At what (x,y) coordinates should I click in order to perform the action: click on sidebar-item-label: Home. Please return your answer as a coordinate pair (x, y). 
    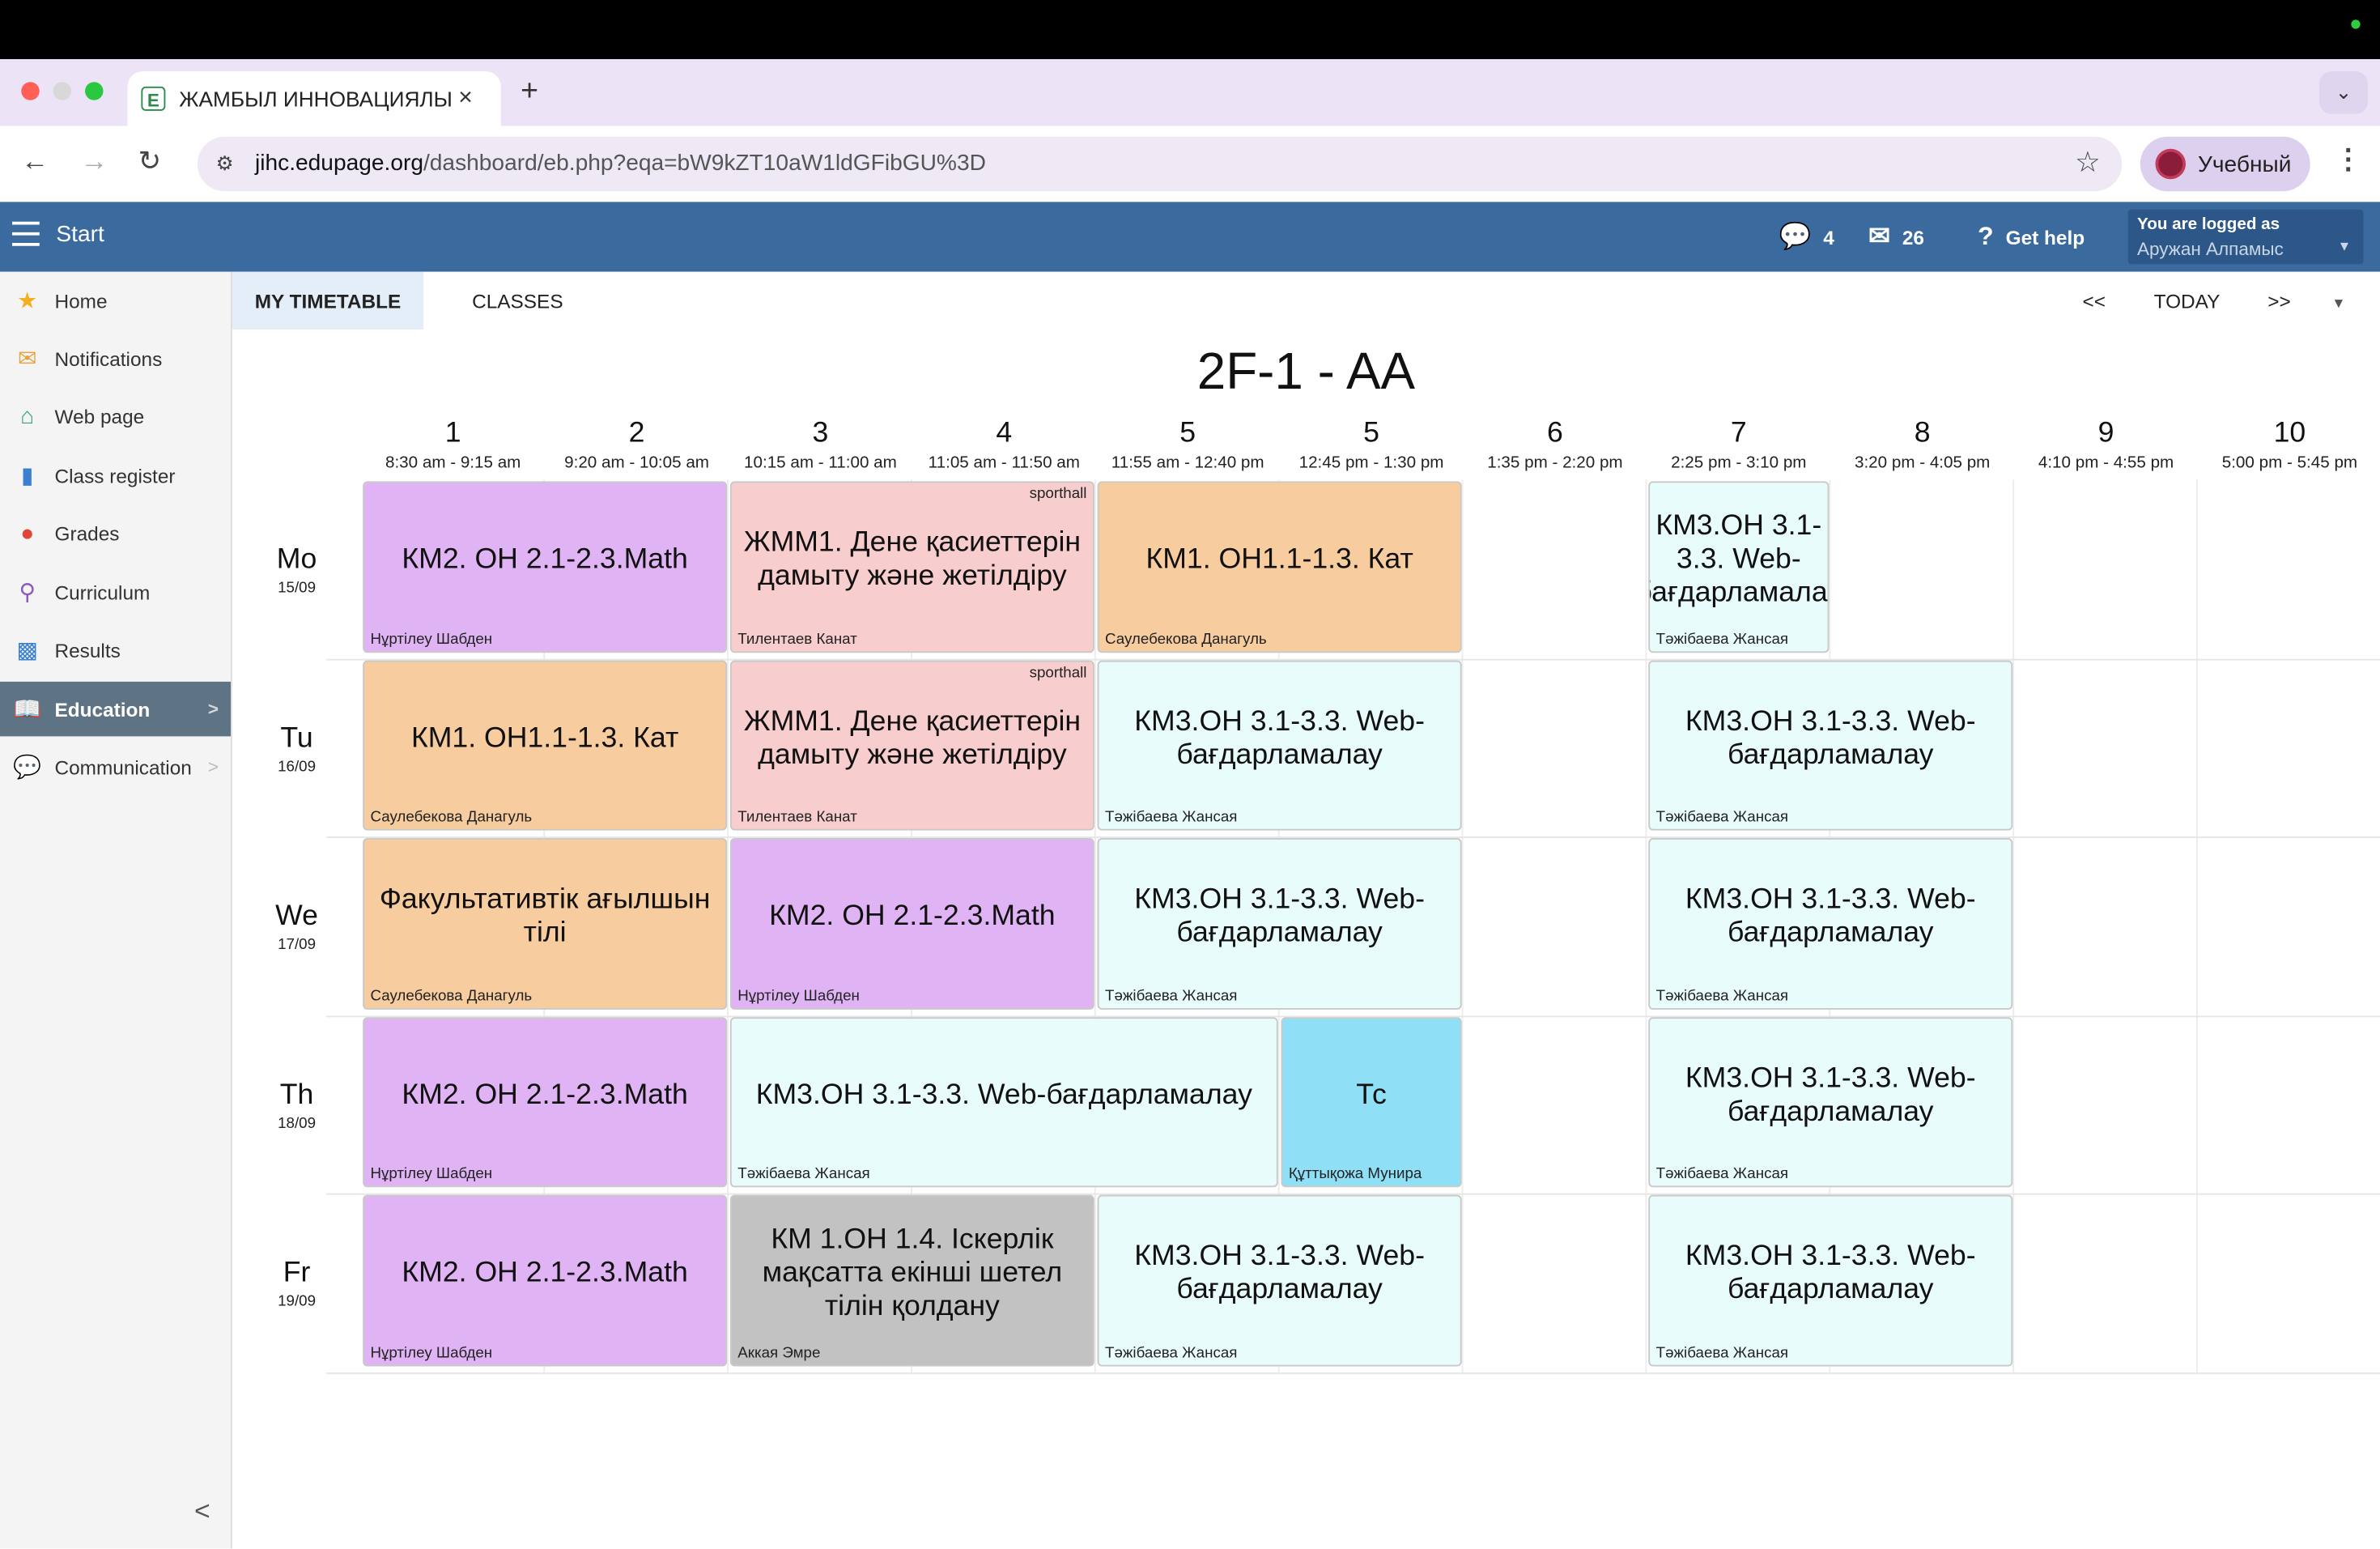
    Looking at the image, I should click on (81, 301).